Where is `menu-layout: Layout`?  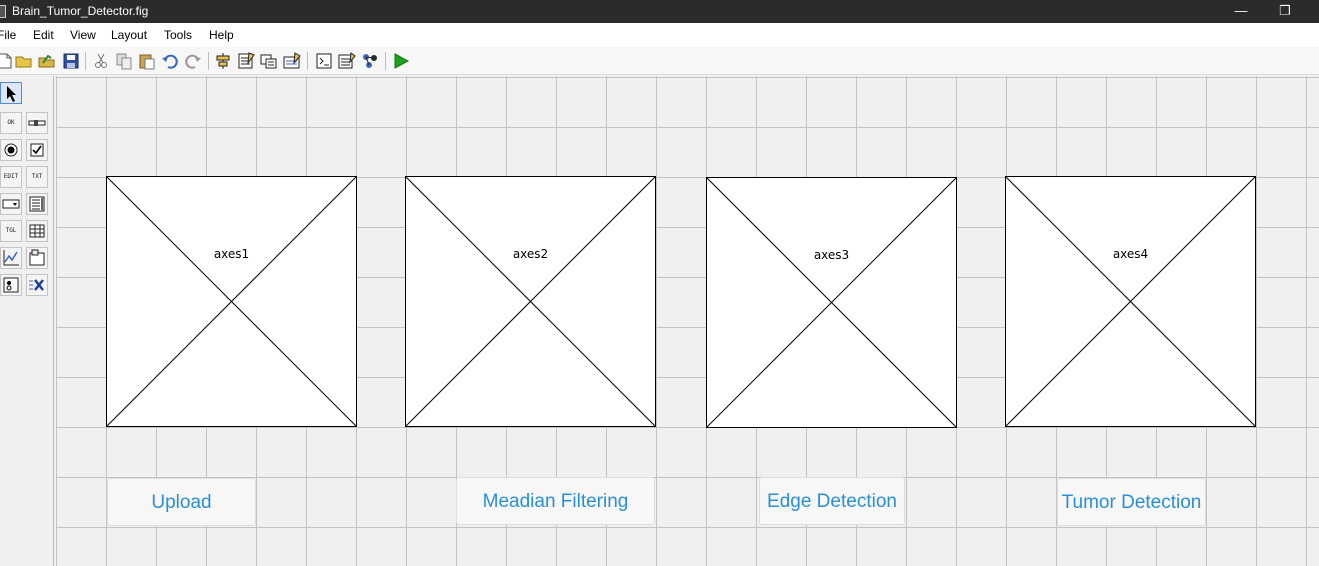
menu-layout: Layout is located at coordinates (129, 35).